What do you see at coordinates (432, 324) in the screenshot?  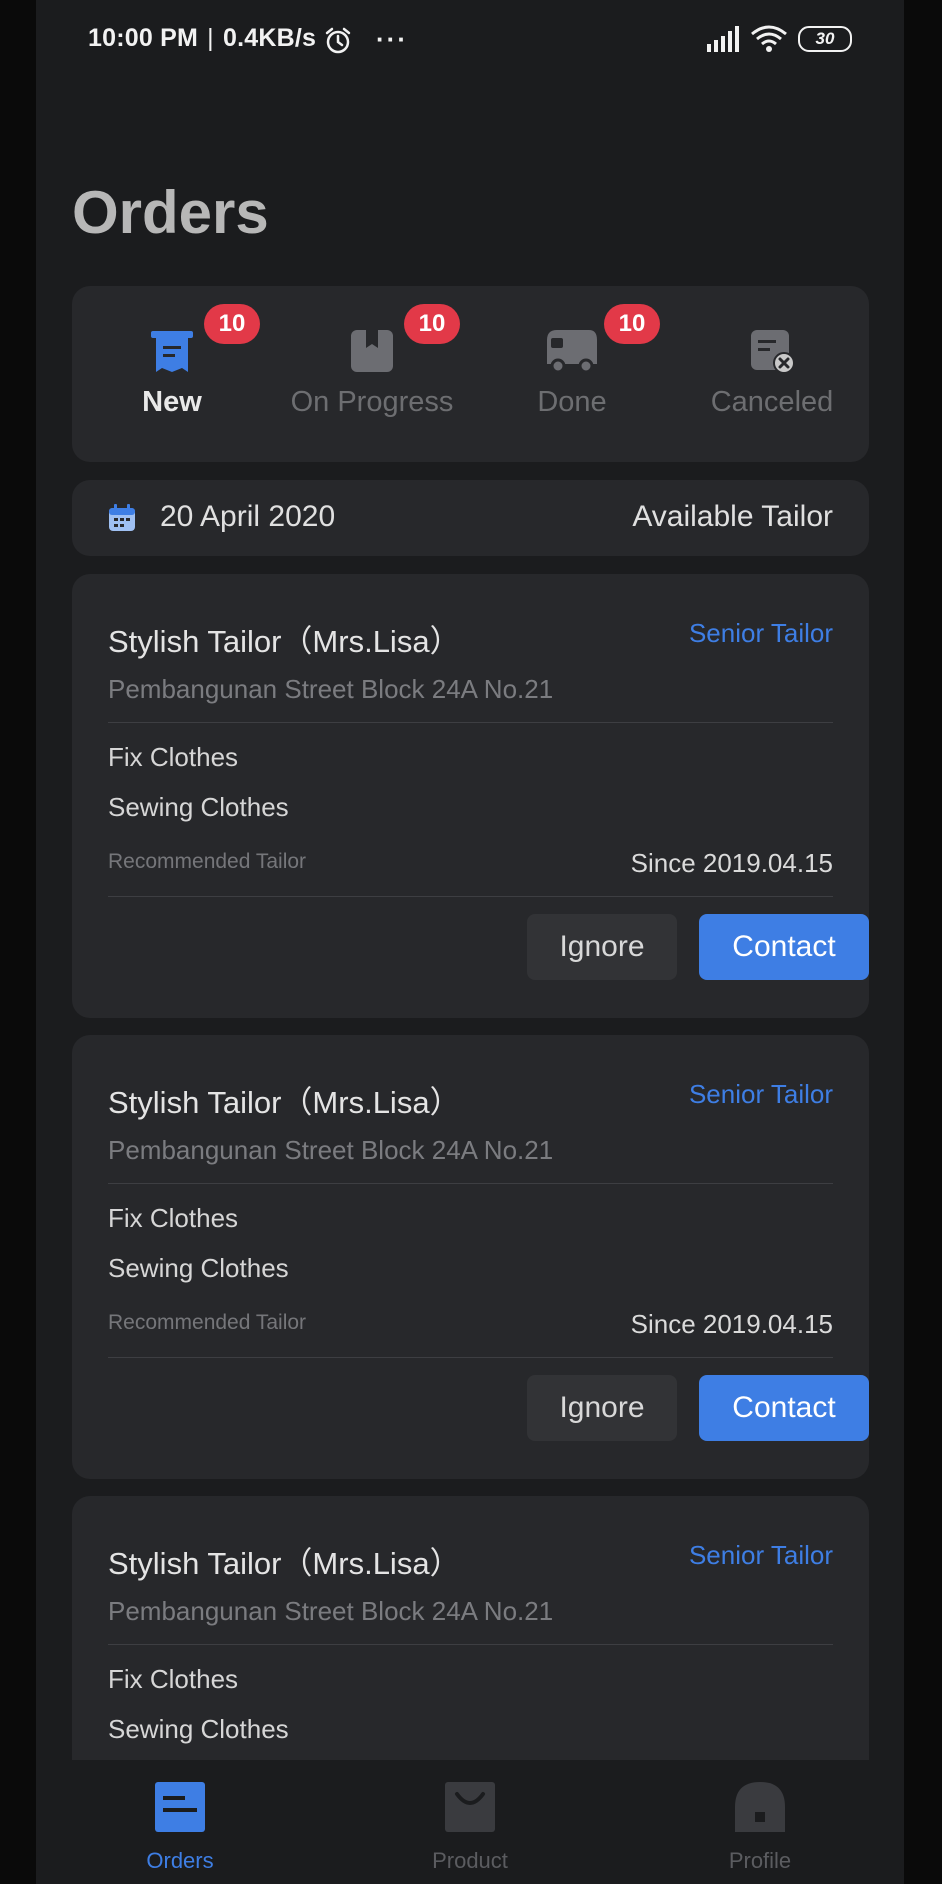 I see `tab-on-progress-badge: 10` at bounding box center [432, 324].